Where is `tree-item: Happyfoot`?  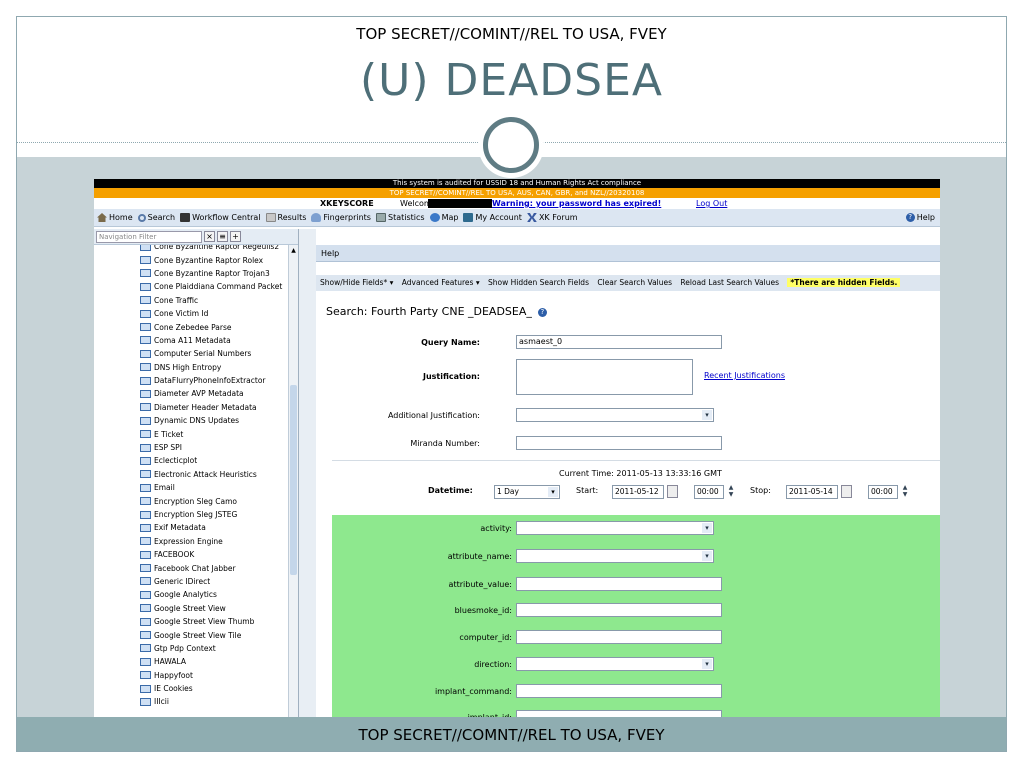
tree-item: Happyfoot is located at coordinates (191, 675).